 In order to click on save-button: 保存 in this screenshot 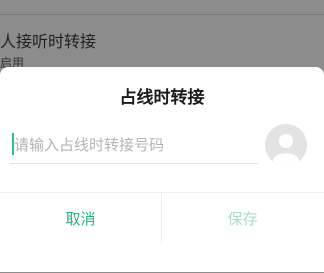, I will do `click(242, 218)`.